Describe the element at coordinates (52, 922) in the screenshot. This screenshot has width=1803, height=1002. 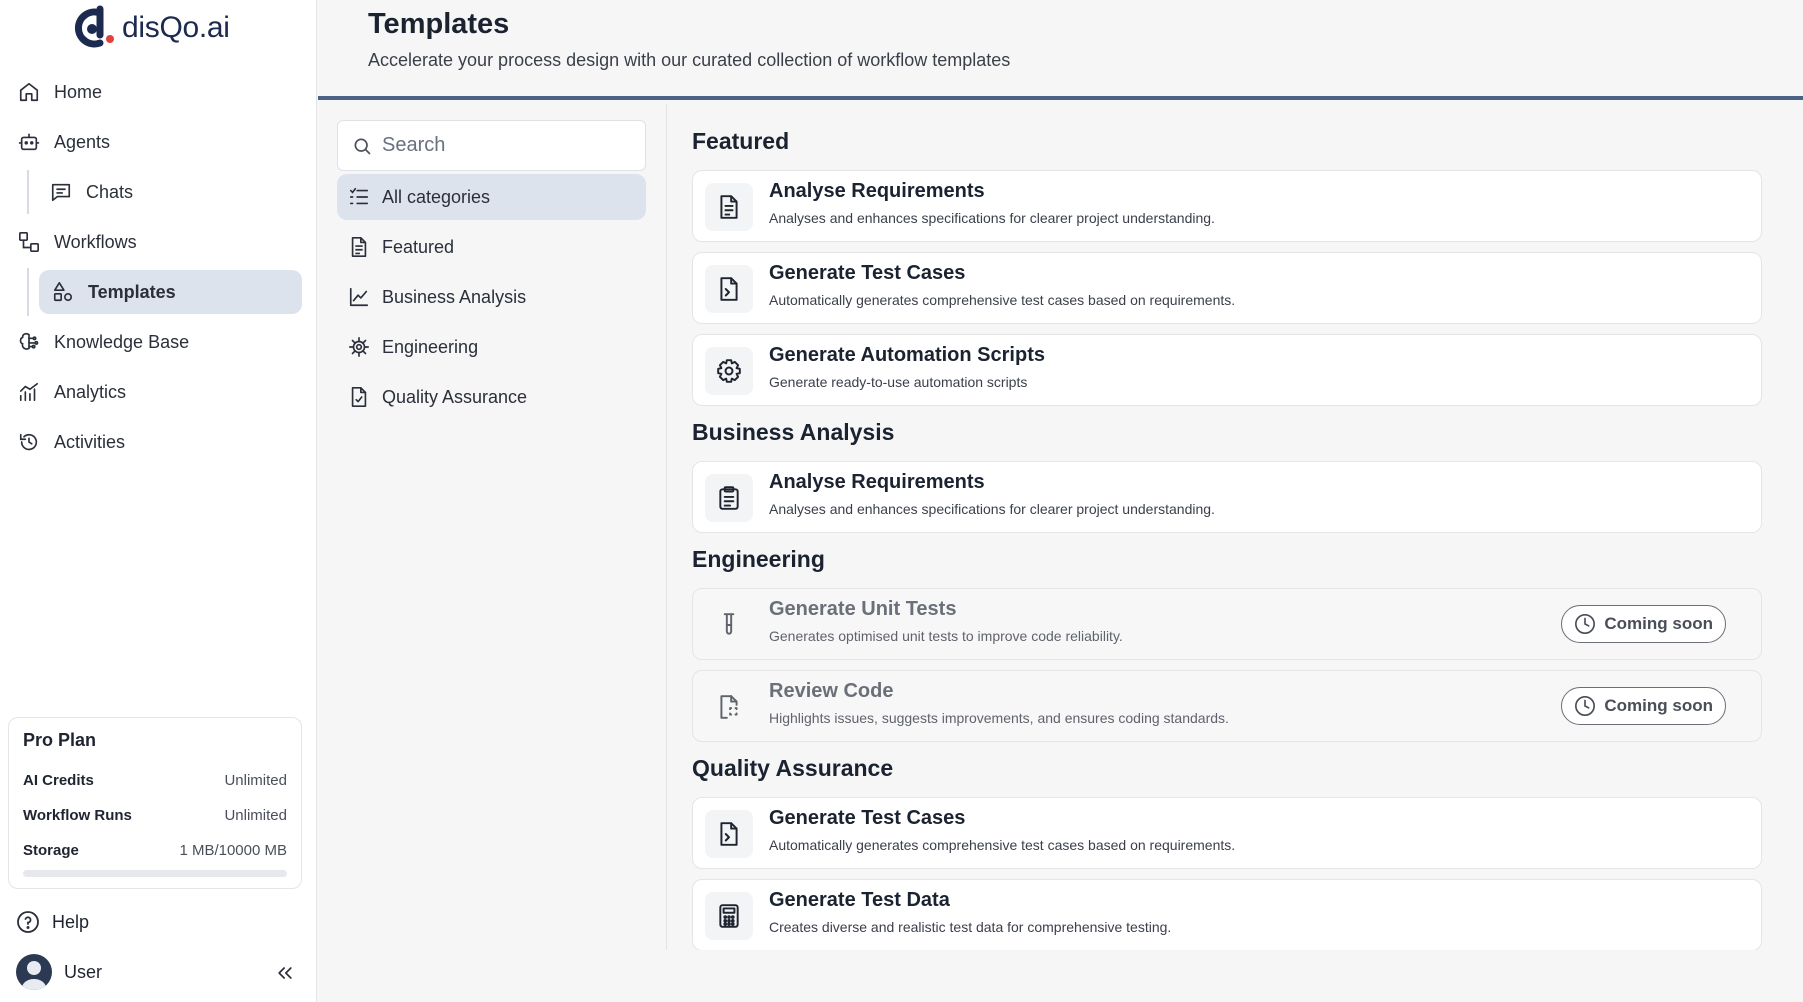
I see `help-link: Help` at that location.